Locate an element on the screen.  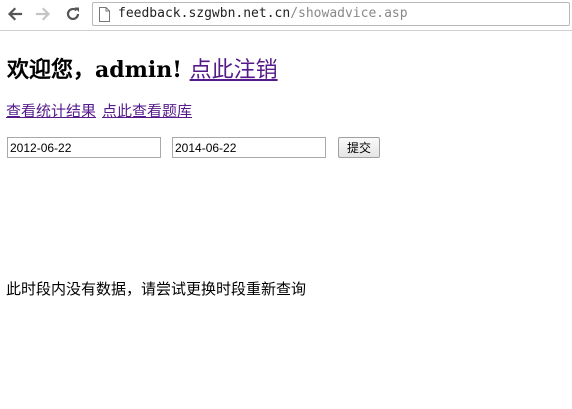
page-icon is located at coordinates (104, 14).